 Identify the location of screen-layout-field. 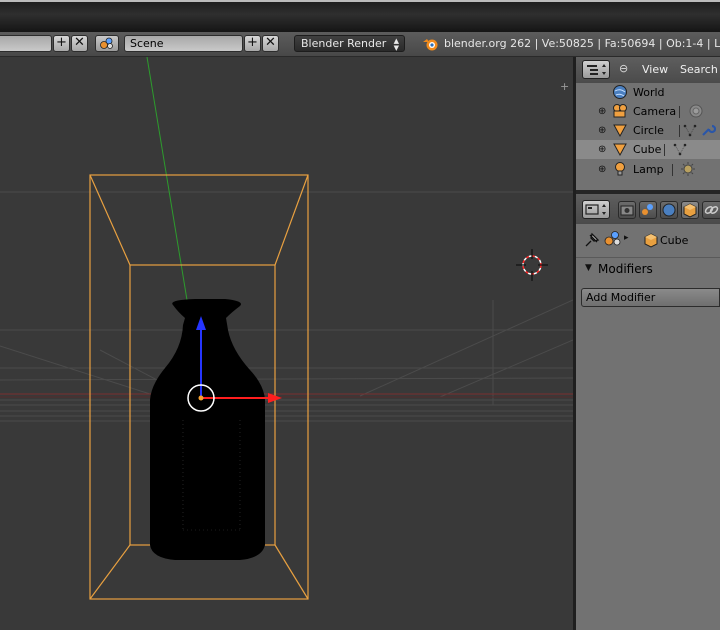
(26, 43).